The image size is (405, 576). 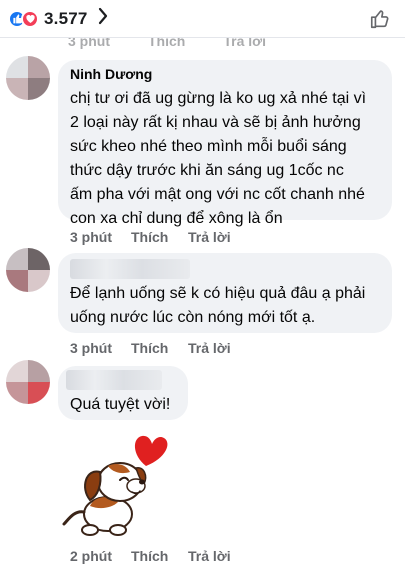 What do you see at coordinates (120, 404) in the screenshot?
I see `comment-text: Quá tuyệt vời!` at bounding box center [120, 404].